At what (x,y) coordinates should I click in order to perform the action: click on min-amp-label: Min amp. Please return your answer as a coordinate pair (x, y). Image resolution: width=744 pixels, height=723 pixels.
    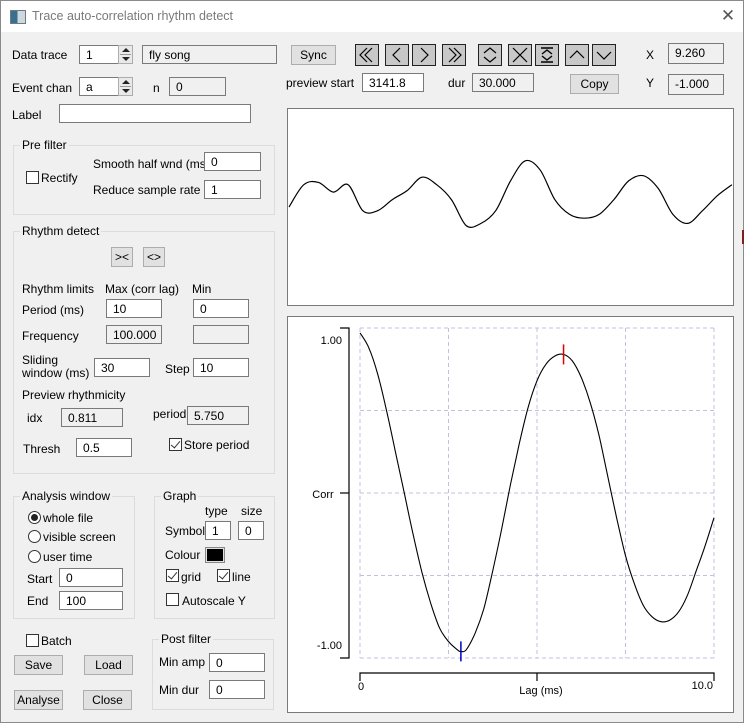
    Looking at the image, I should click on (182, 662).